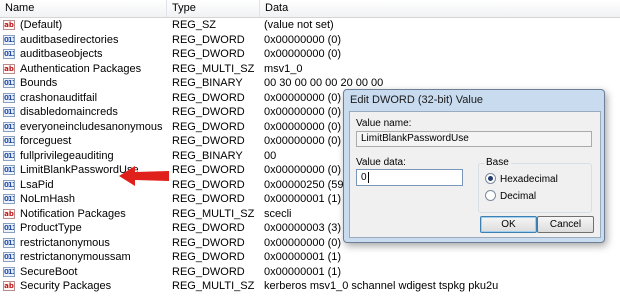  Describe the element at coordinates (518, 197) in the screenshot. I see `radio-decimal-label: Decimal` at that location.